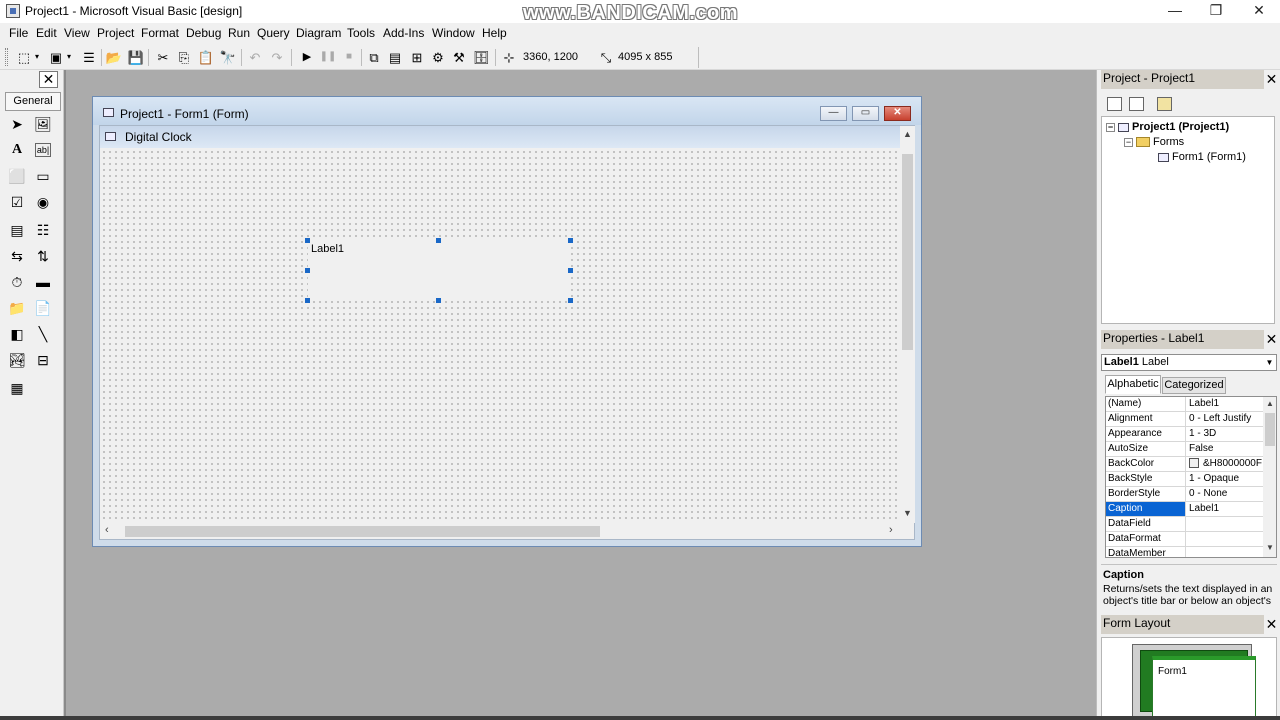  What do you see at coordinates (136, 57) in the screenshot?
I see `save-project-icon: 💾` at bounding box center [136, 57].